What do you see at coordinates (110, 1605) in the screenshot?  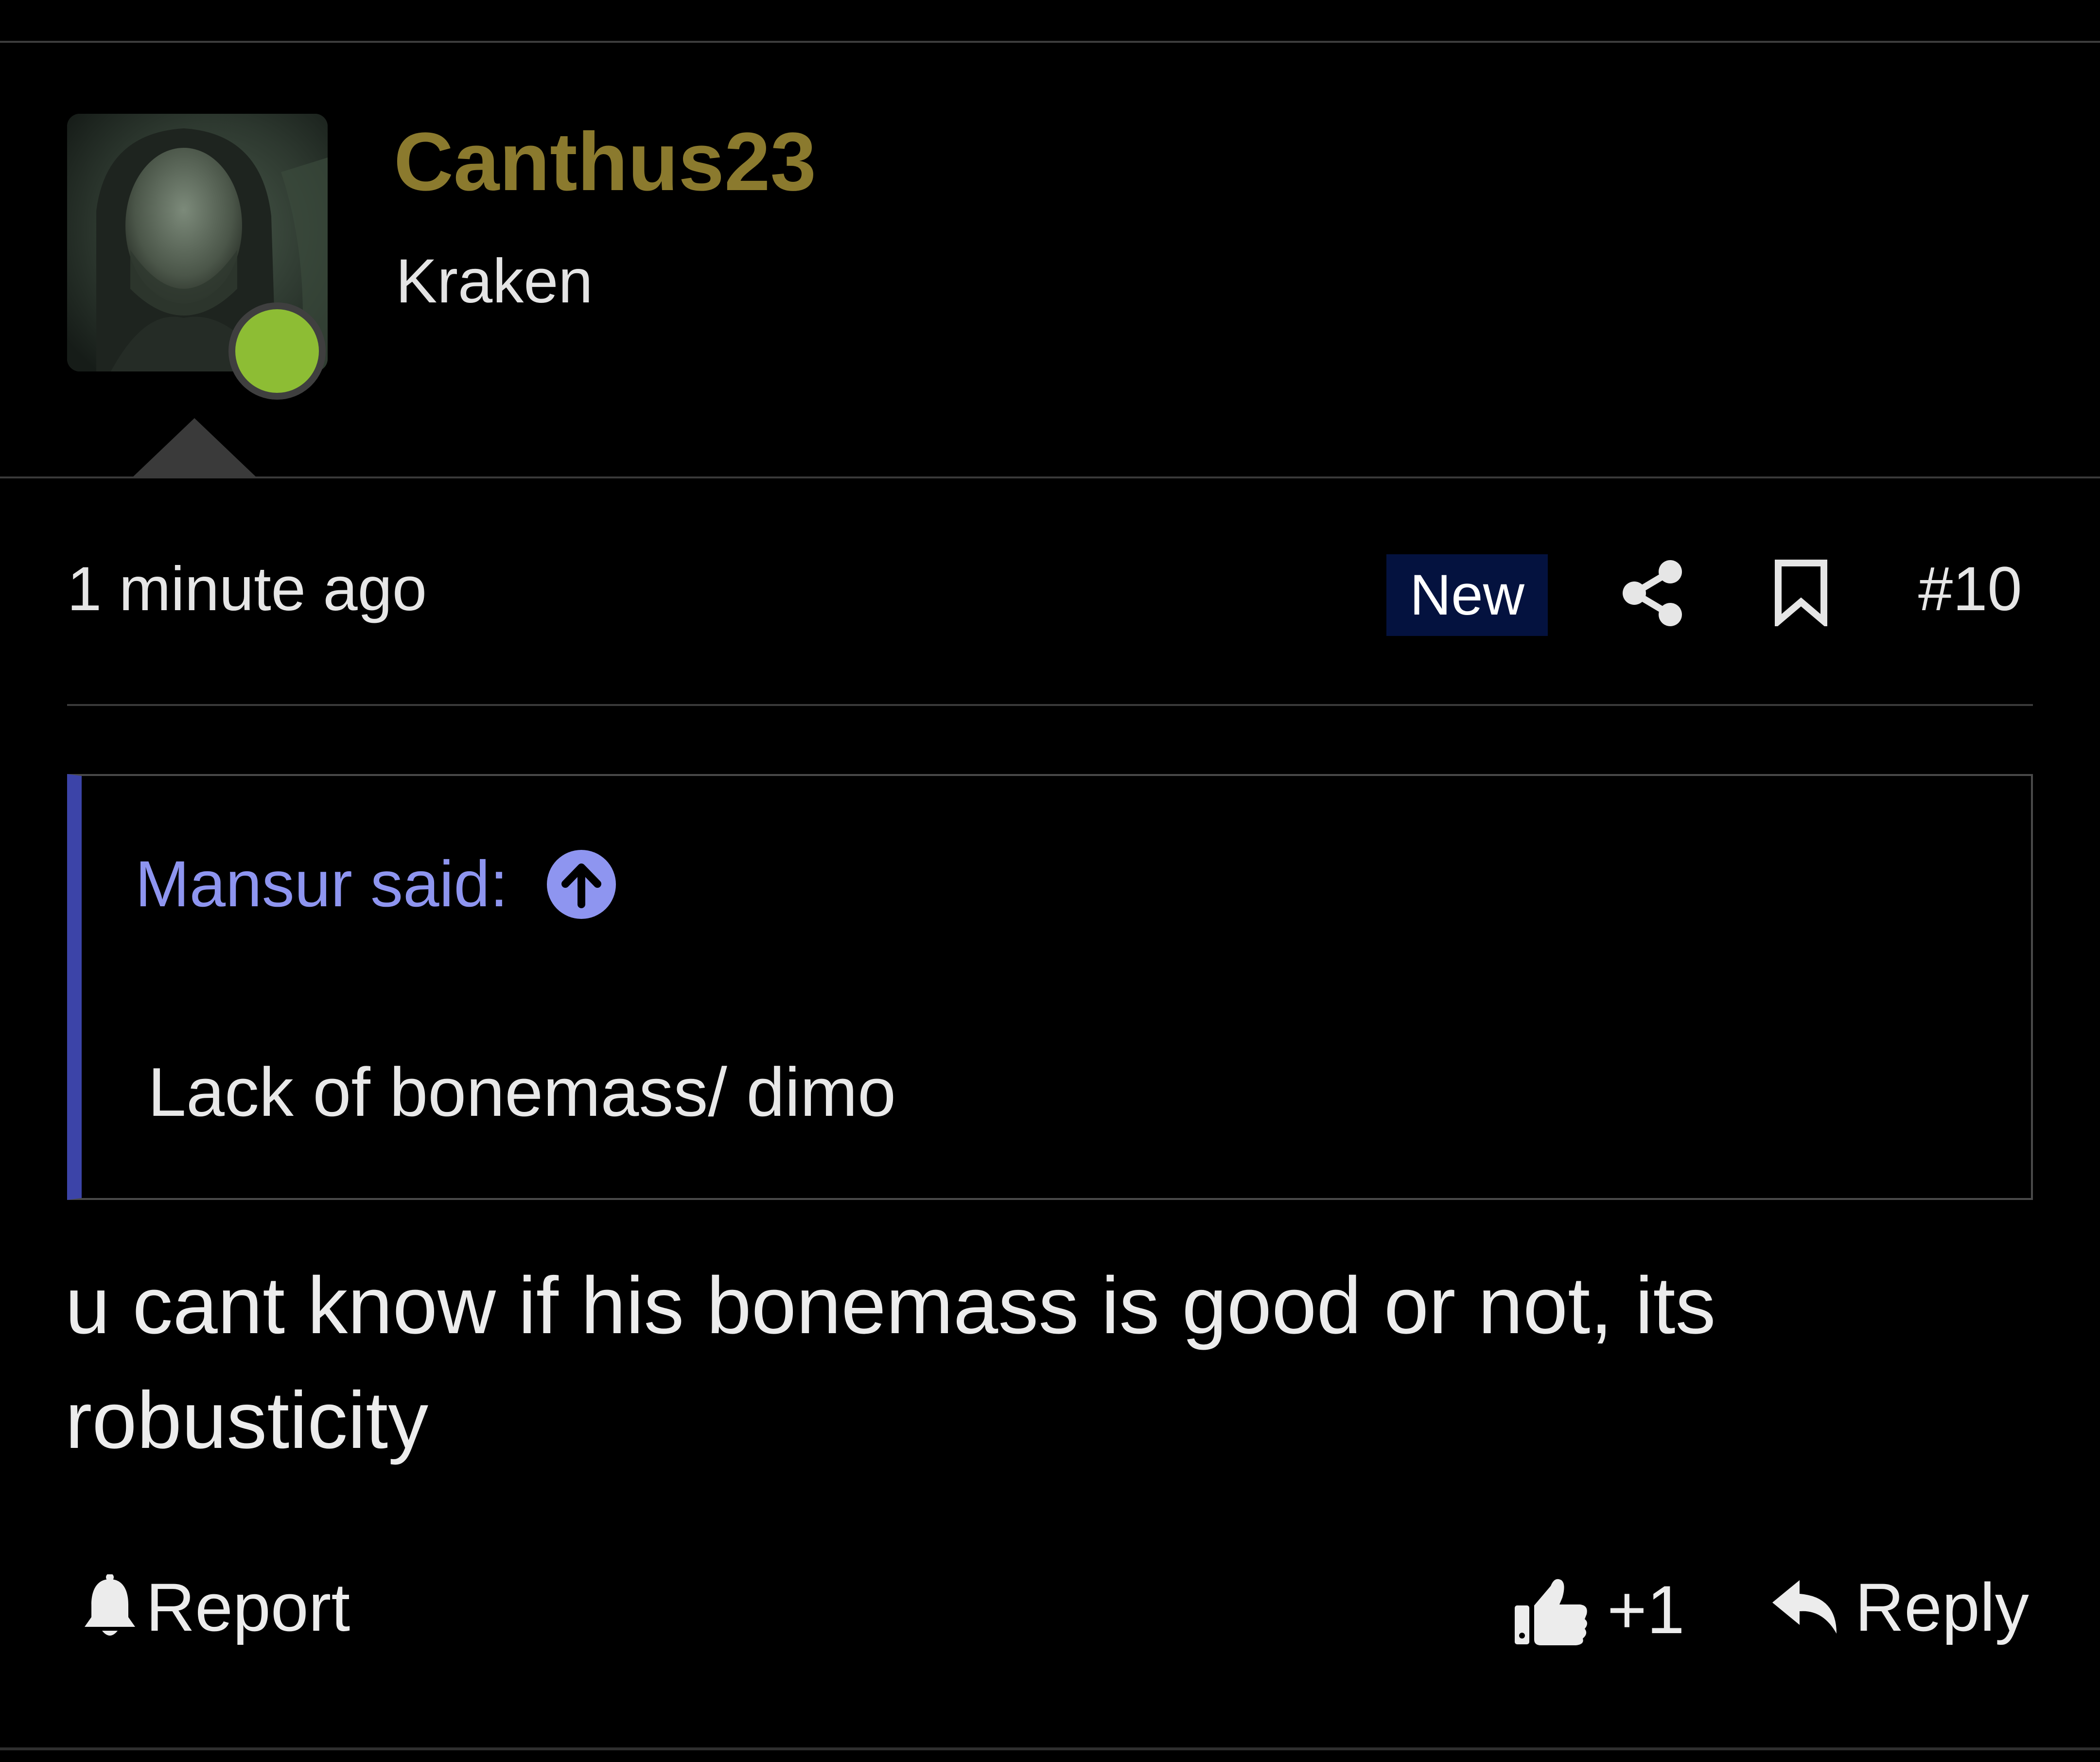 I see `bell-icon` at bounding box center [110, 1605].